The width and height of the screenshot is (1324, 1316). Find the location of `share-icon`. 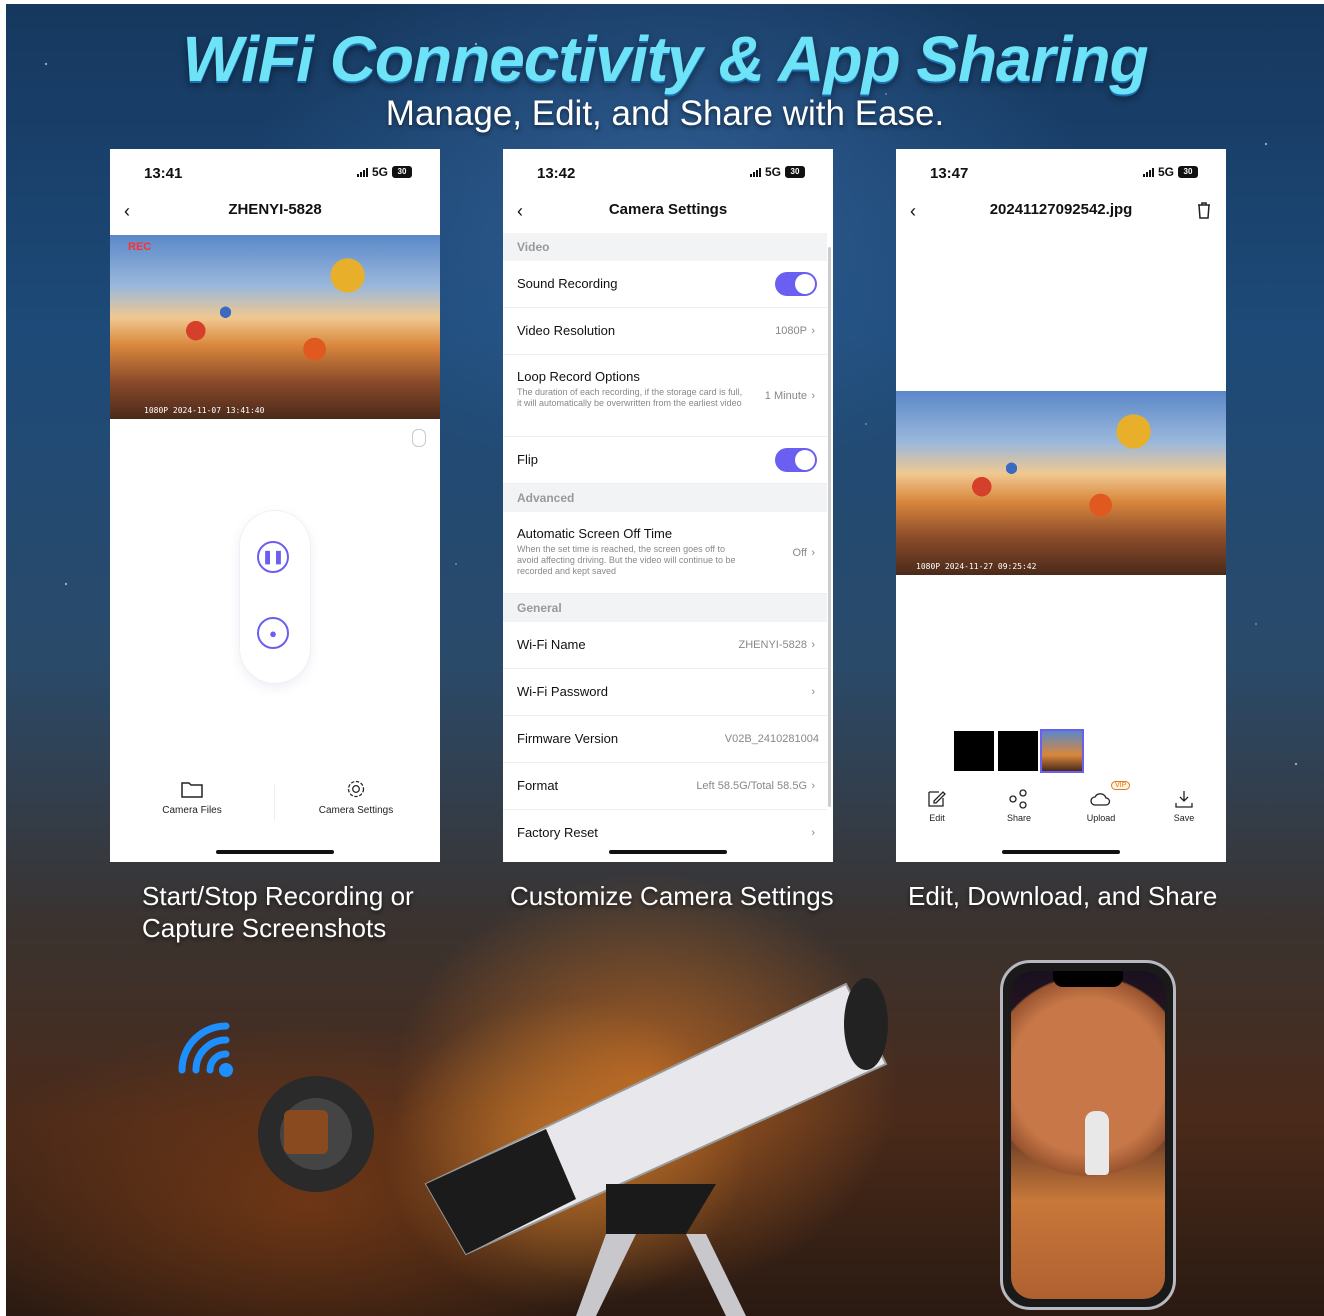

share-icon is located at coordinates (1018, 799).